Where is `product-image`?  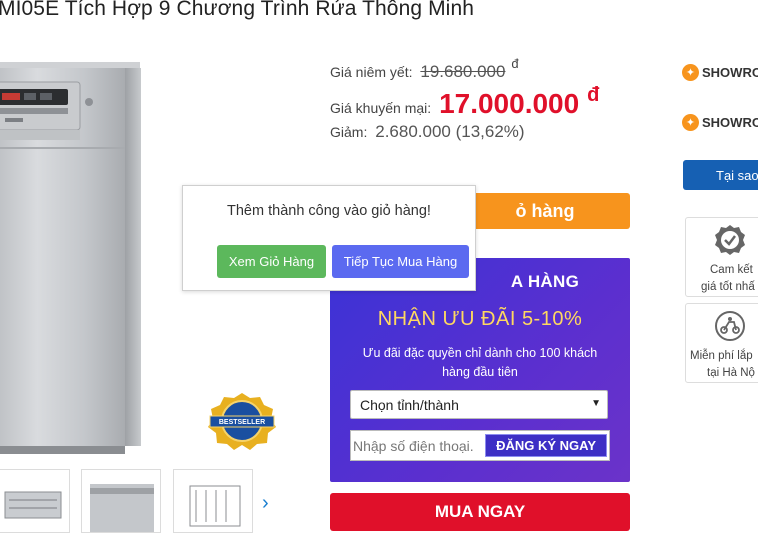 product-image is located at coordinates (71, 258).